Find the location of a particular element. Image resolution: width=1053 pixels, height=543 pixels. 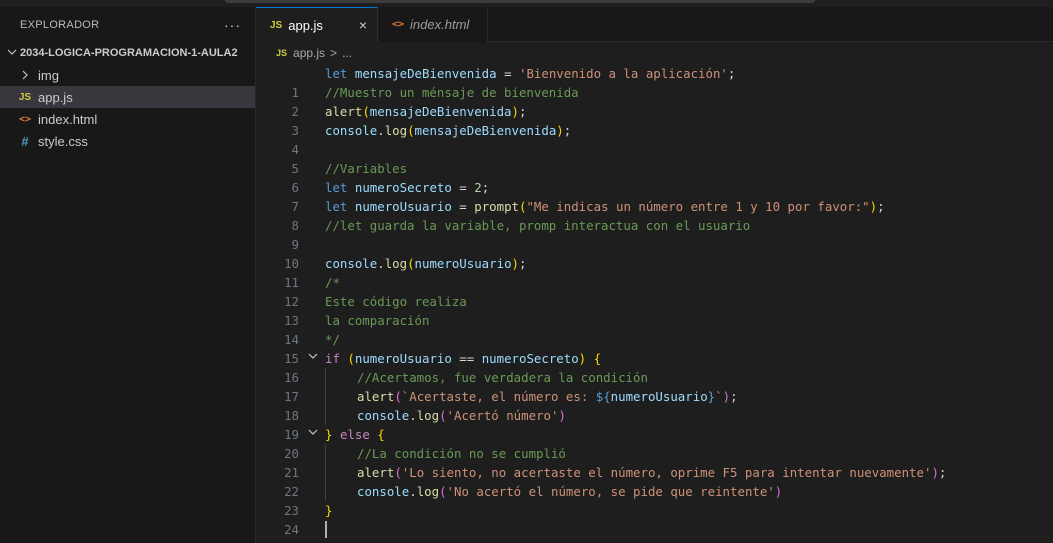

workspace-folder: 2034-LOGICA-PROGRAMACION-1-AULA2 is located at coordinates (127, 53).